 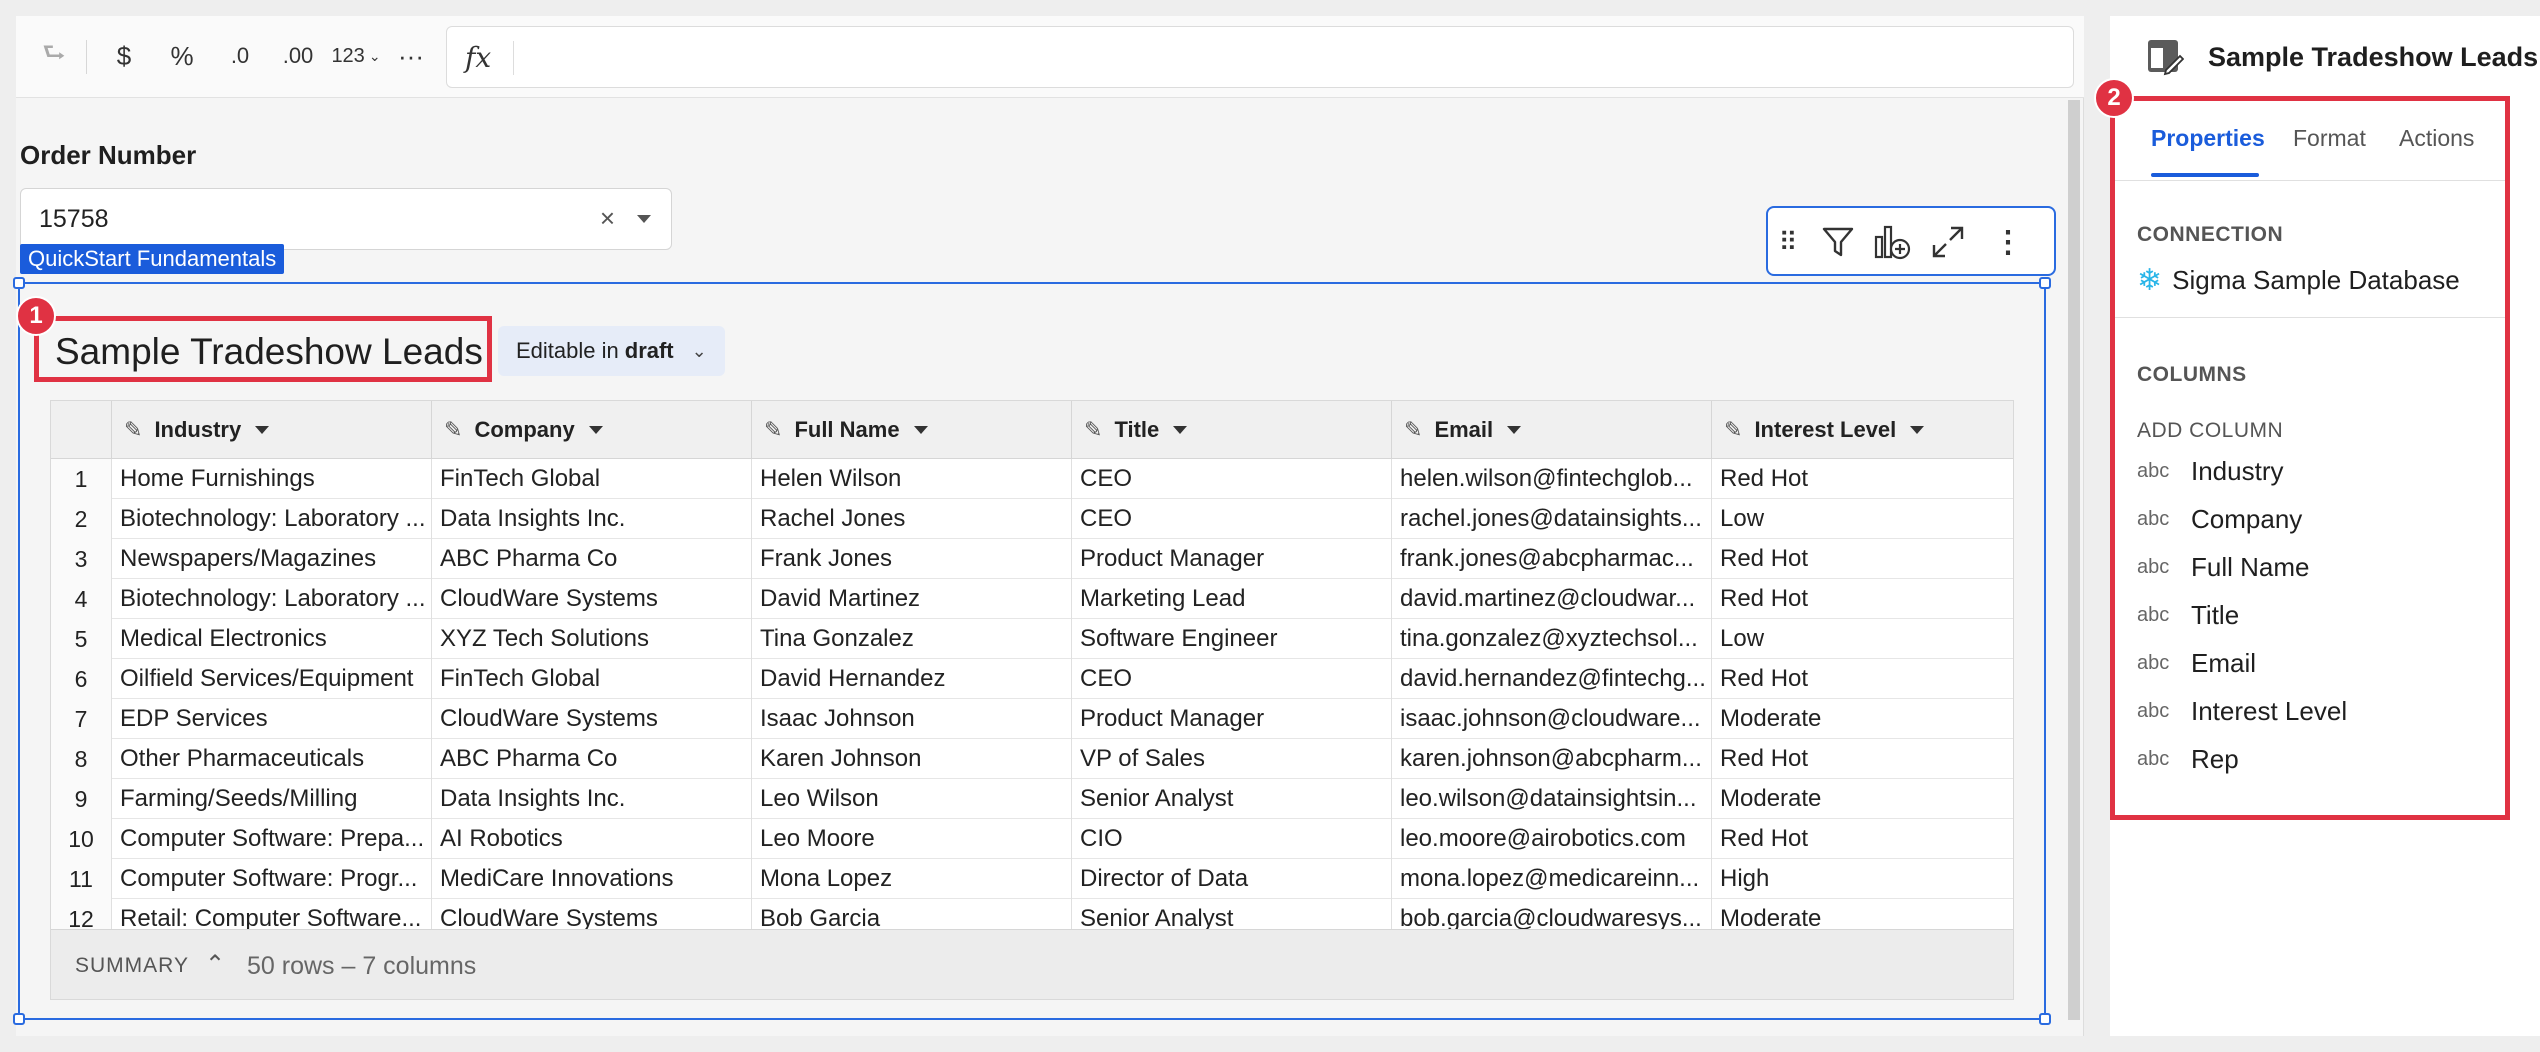 What do you see at coordinates (1231, 639) in the screenshot?
I see `table-cell: Software Engineer` at bounding box center [1231, 639].